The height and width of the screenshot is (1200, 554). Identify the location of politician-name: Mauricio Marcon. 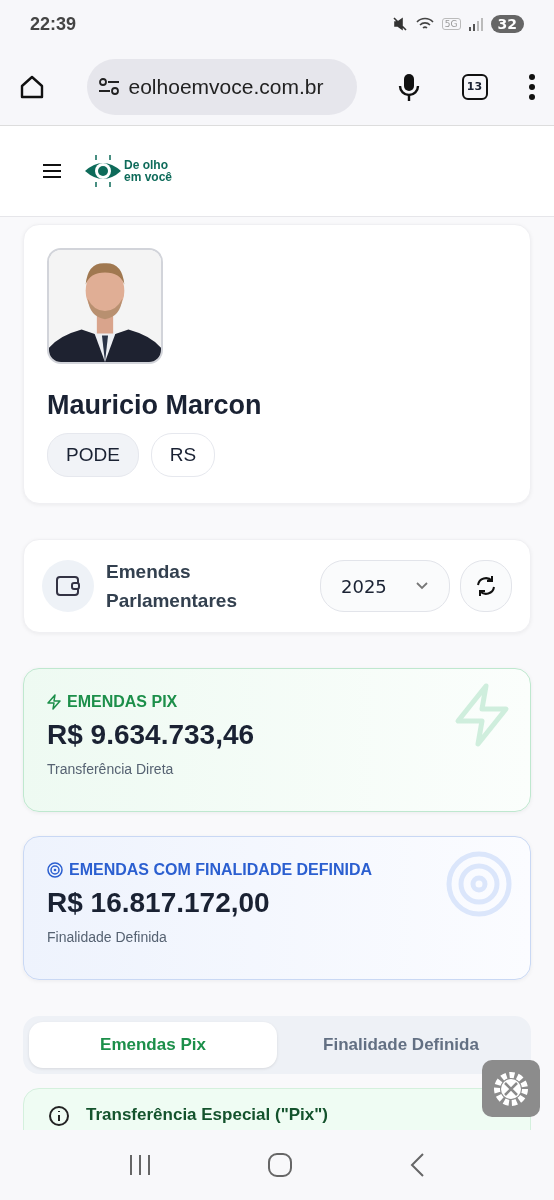
(155, 405).